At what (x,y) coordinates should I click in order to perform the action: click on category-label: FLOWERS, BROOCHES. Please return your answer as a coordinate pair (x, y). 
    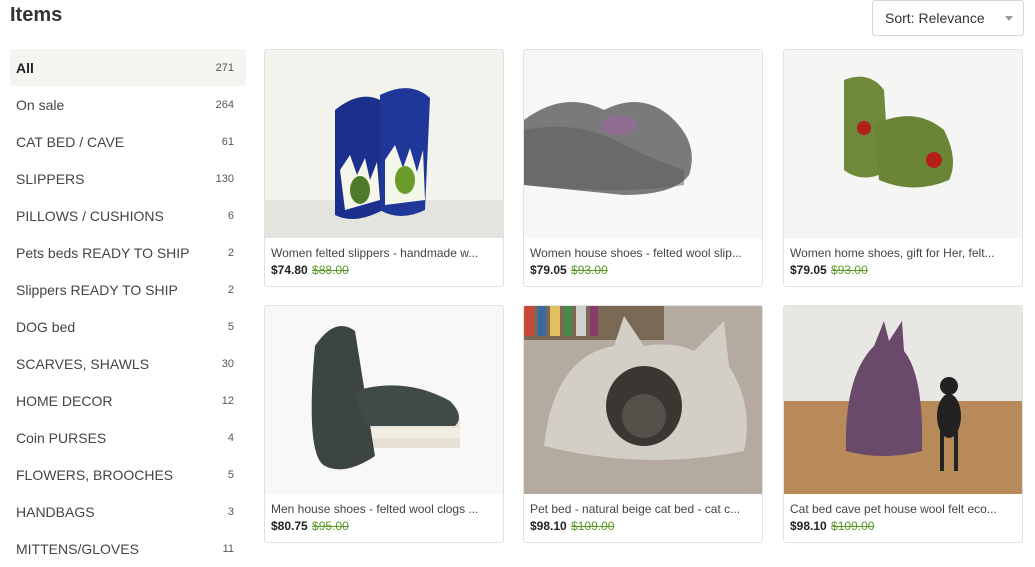
    Looking at the image, I should click on (95, 474).